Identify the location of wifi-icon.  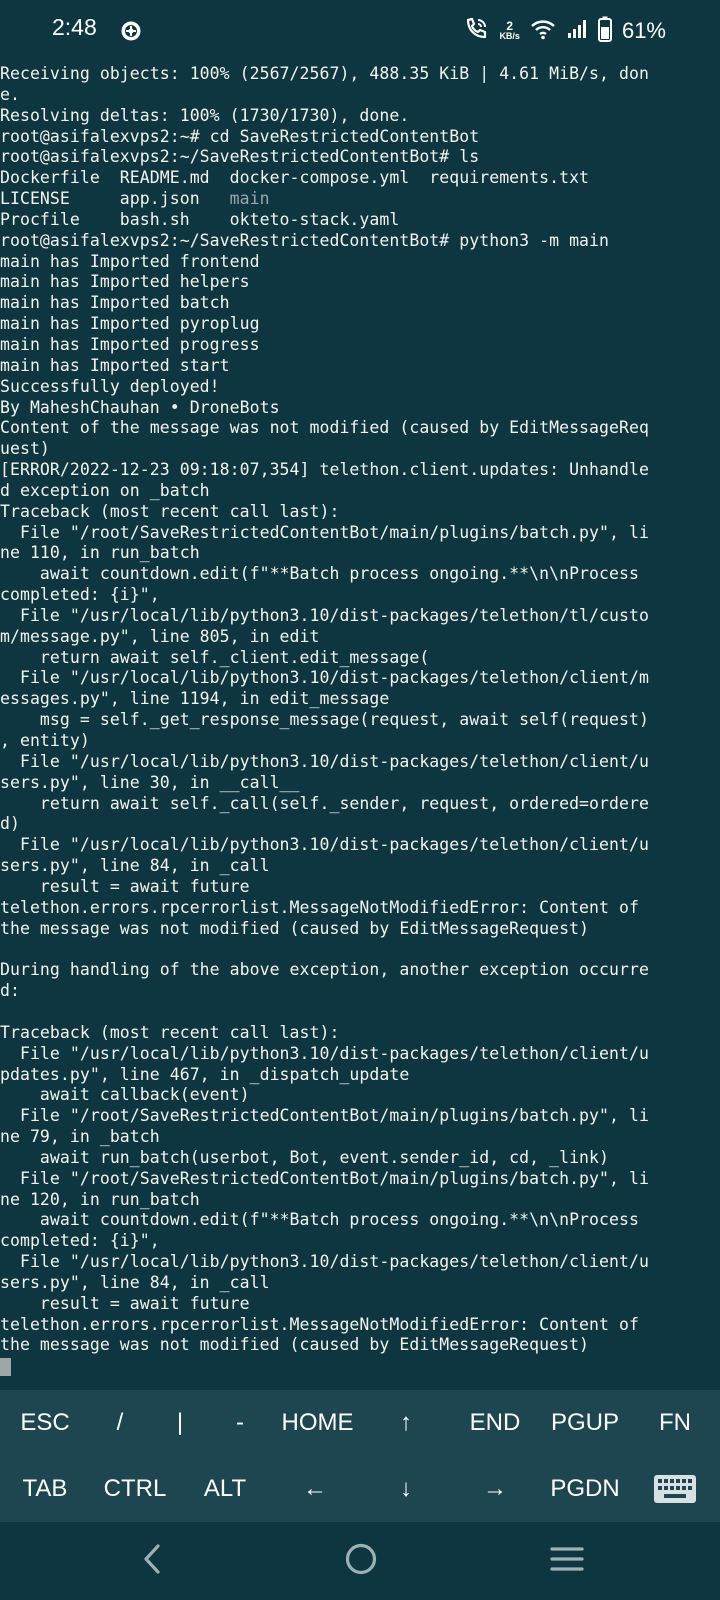
(543, 31).